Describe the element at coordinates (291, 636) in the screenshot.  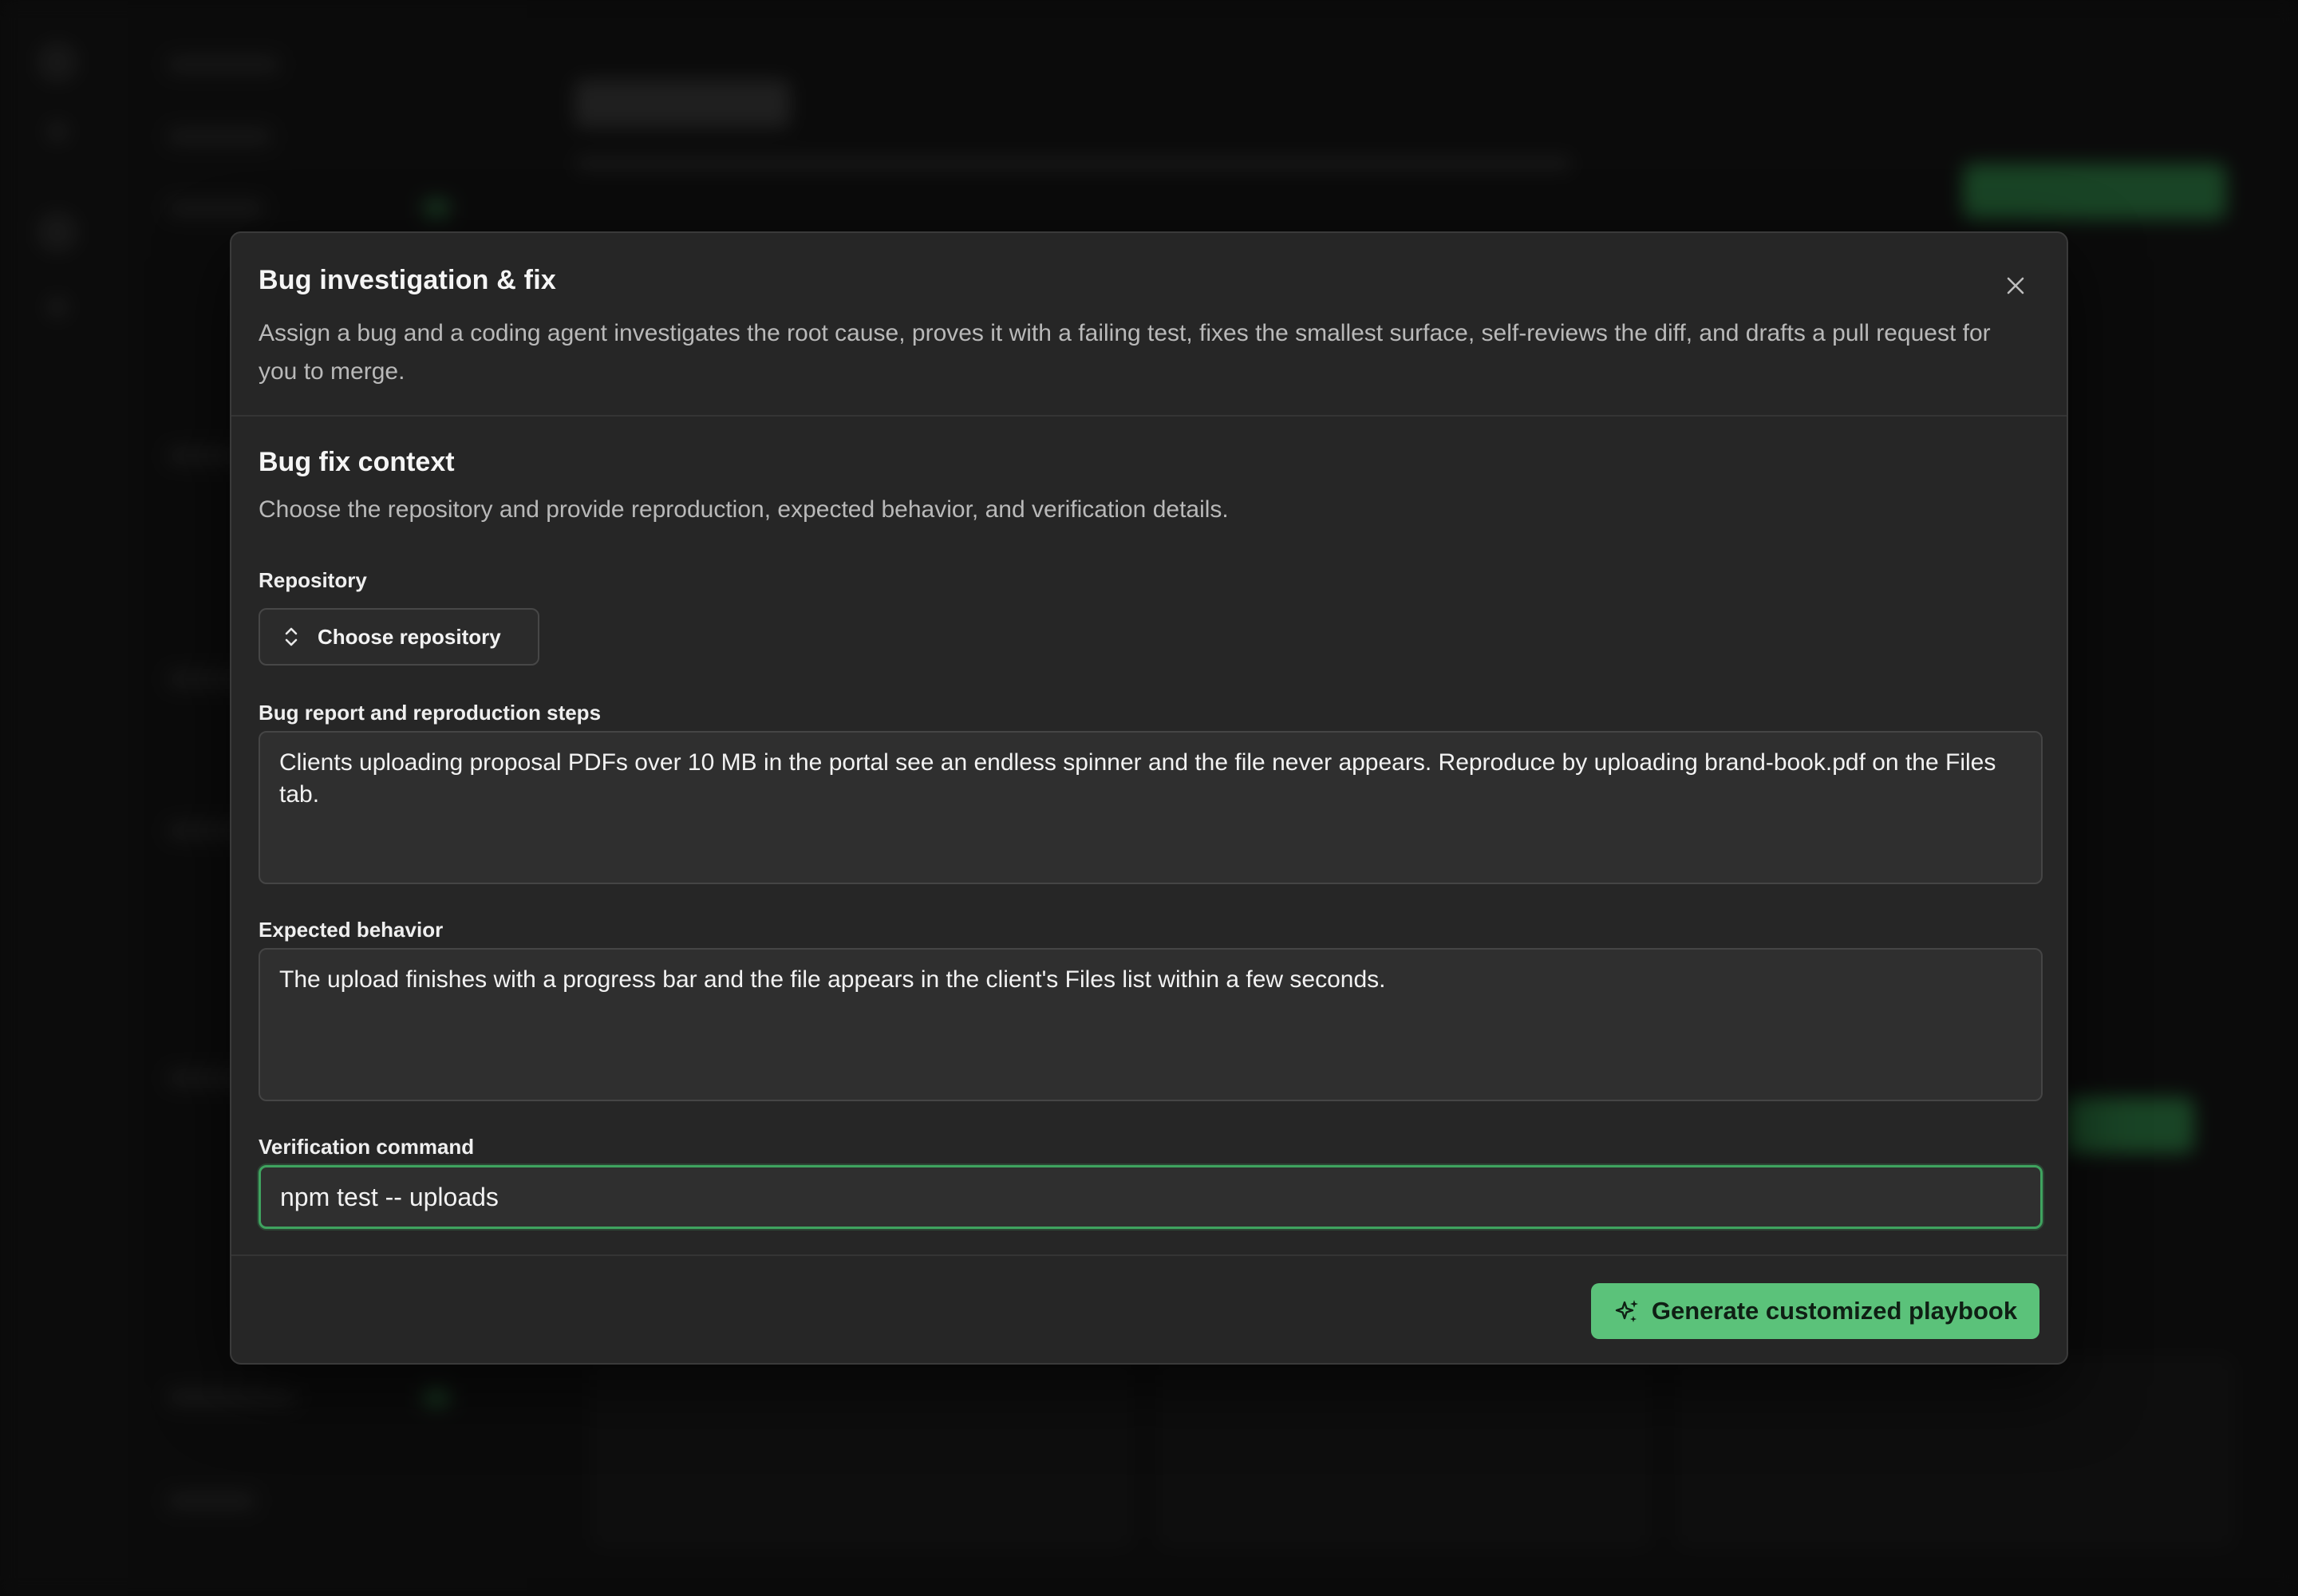
I see `chevron-up-down-icon` at that location.